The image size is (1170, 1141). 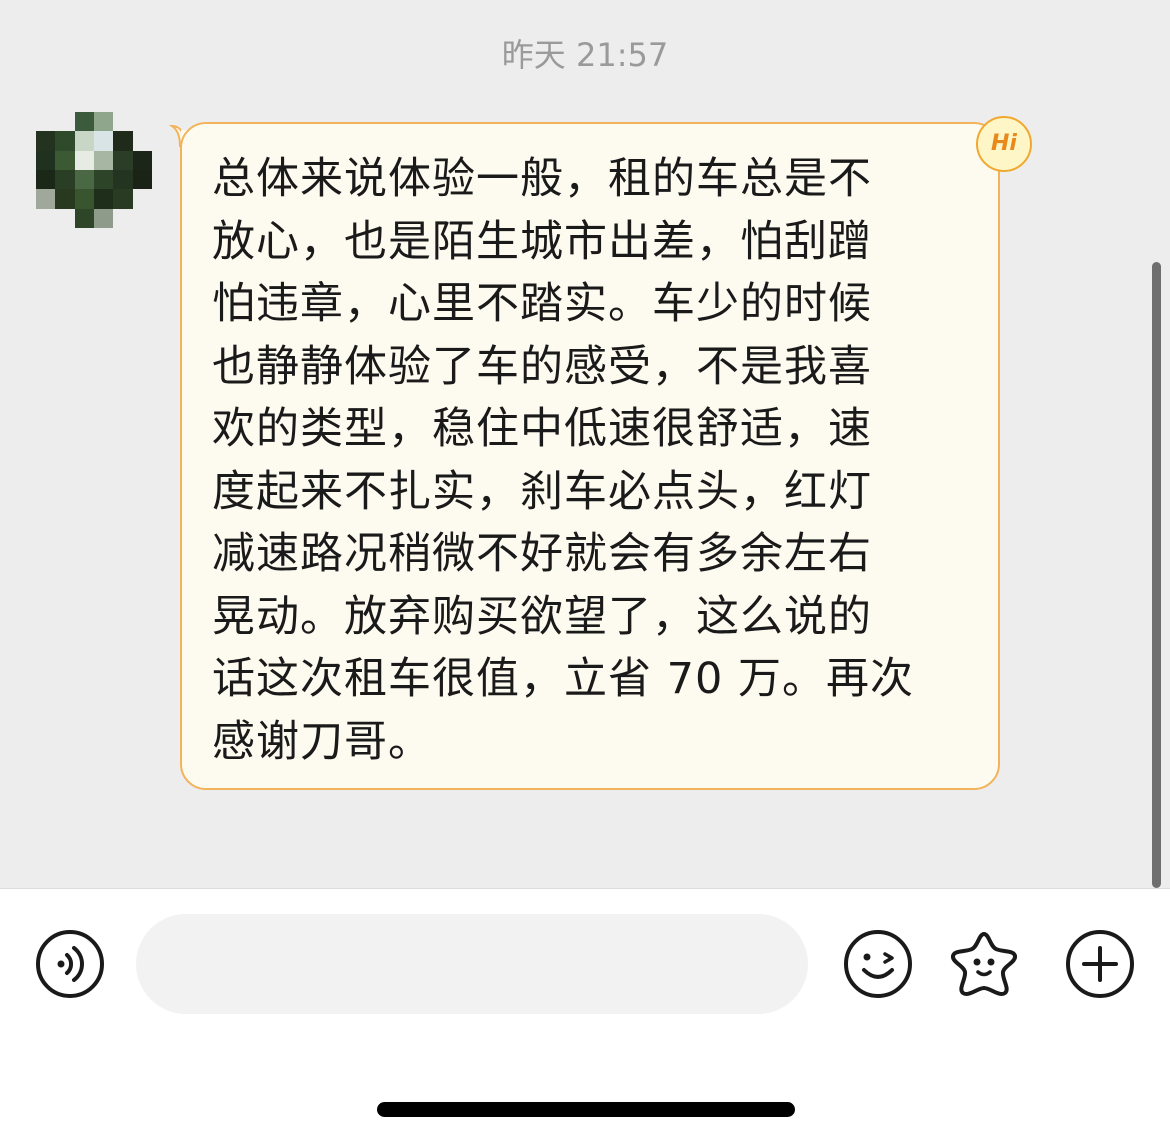 I want to click on home-indicator, so click(x=586, y=1109).